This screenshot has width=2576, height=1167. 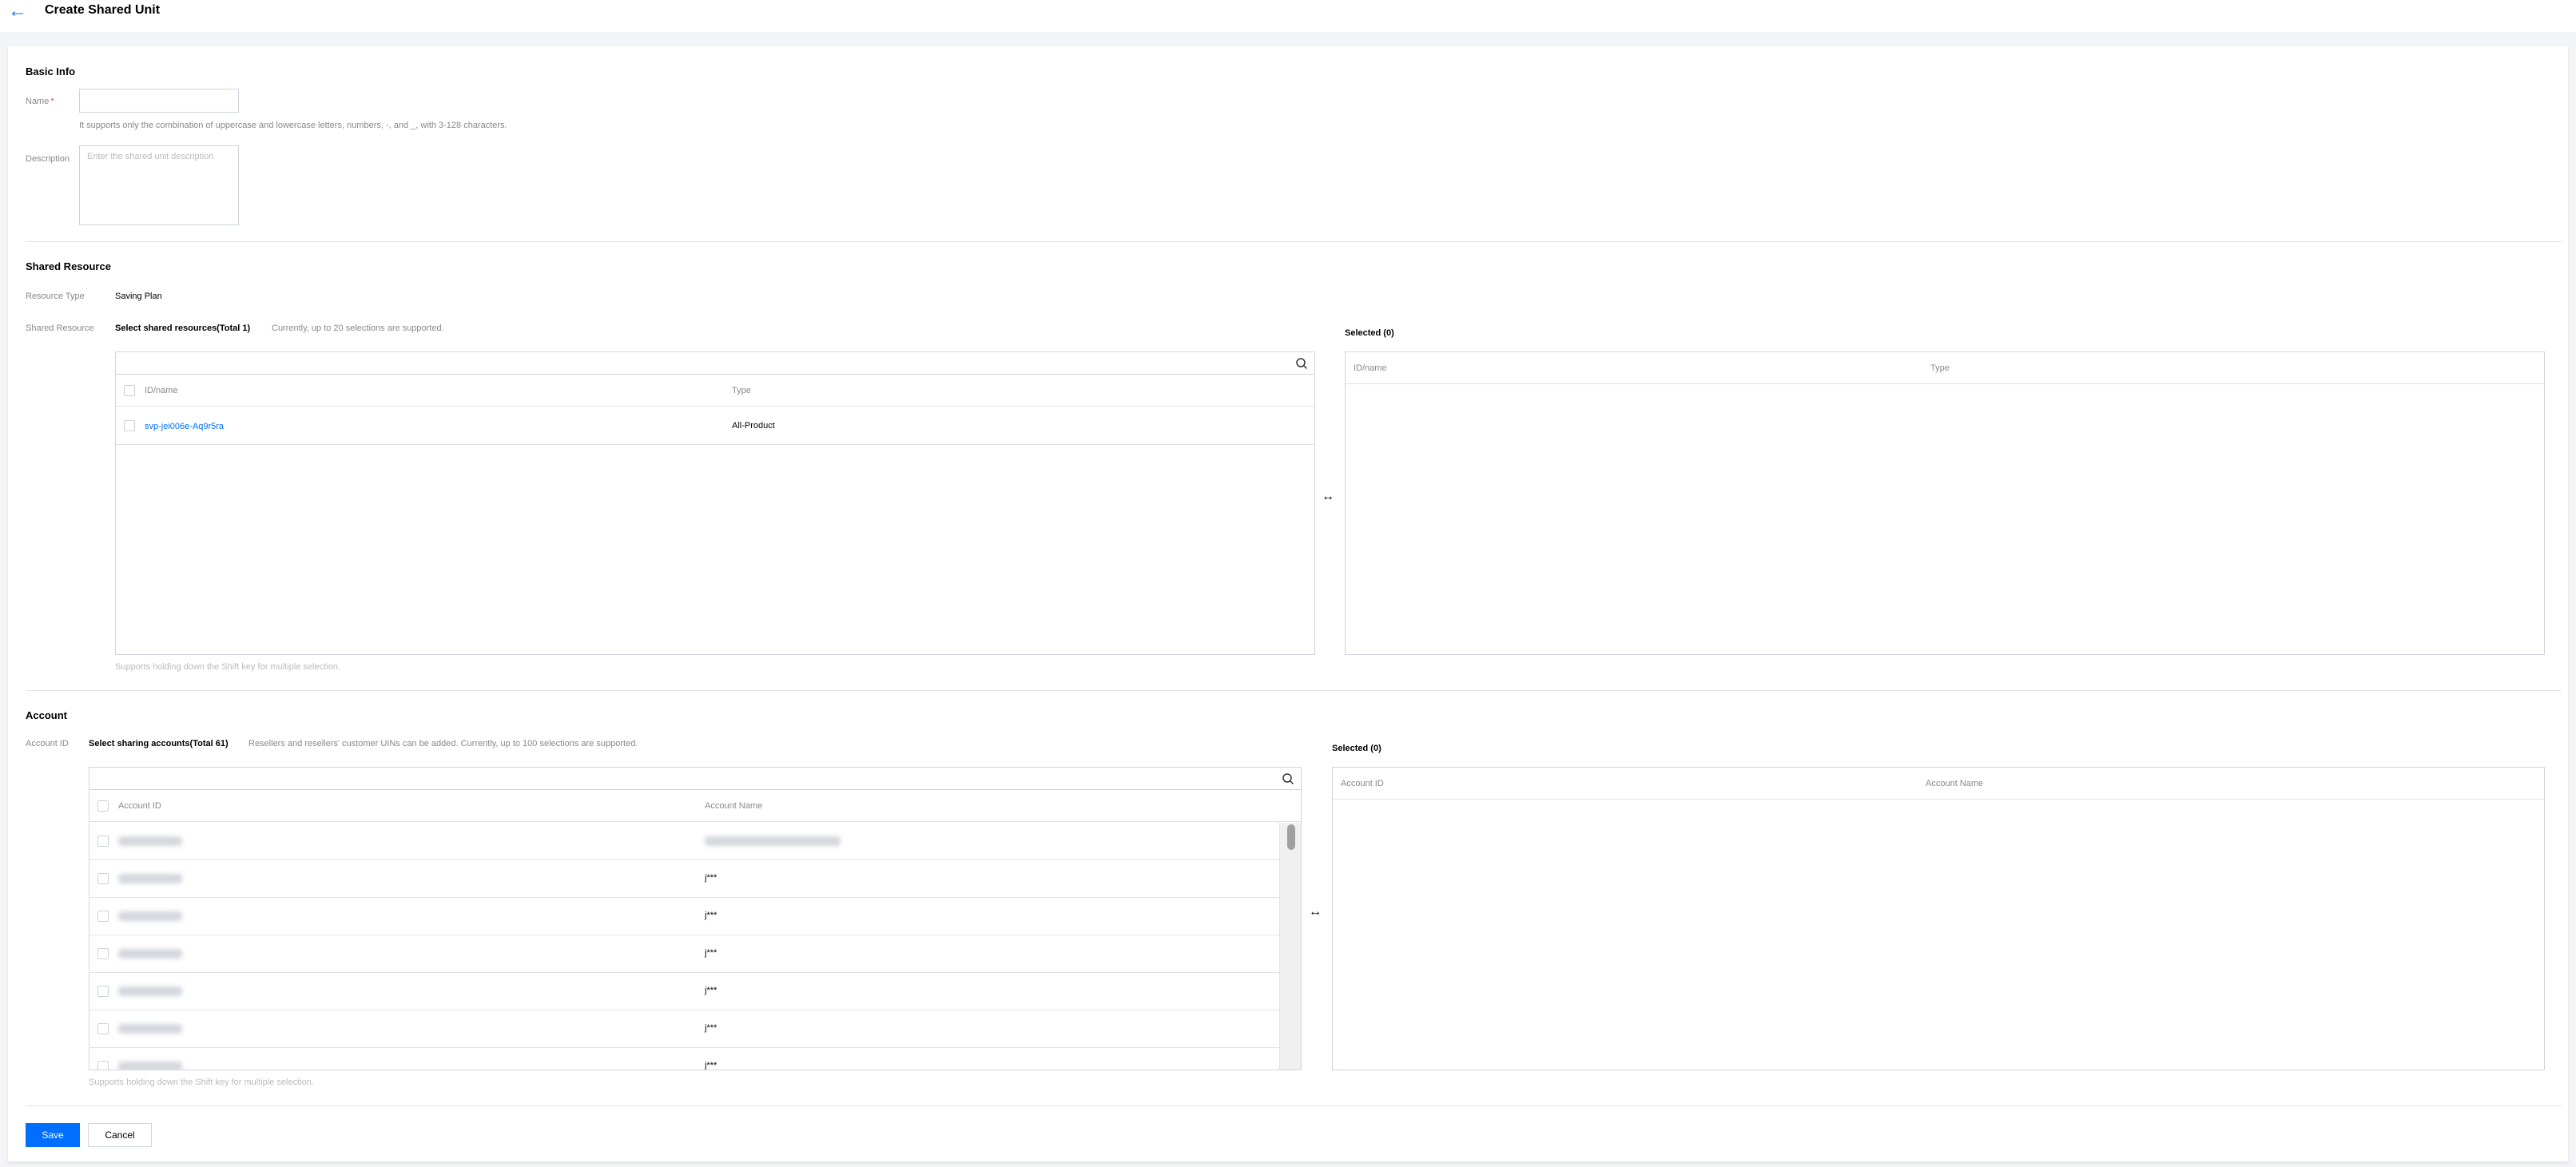 What do you see at coordinates (138, 296) in the screenshot?
I see `resource-type-value: Saving Plan` at bounding box center [138, 296].